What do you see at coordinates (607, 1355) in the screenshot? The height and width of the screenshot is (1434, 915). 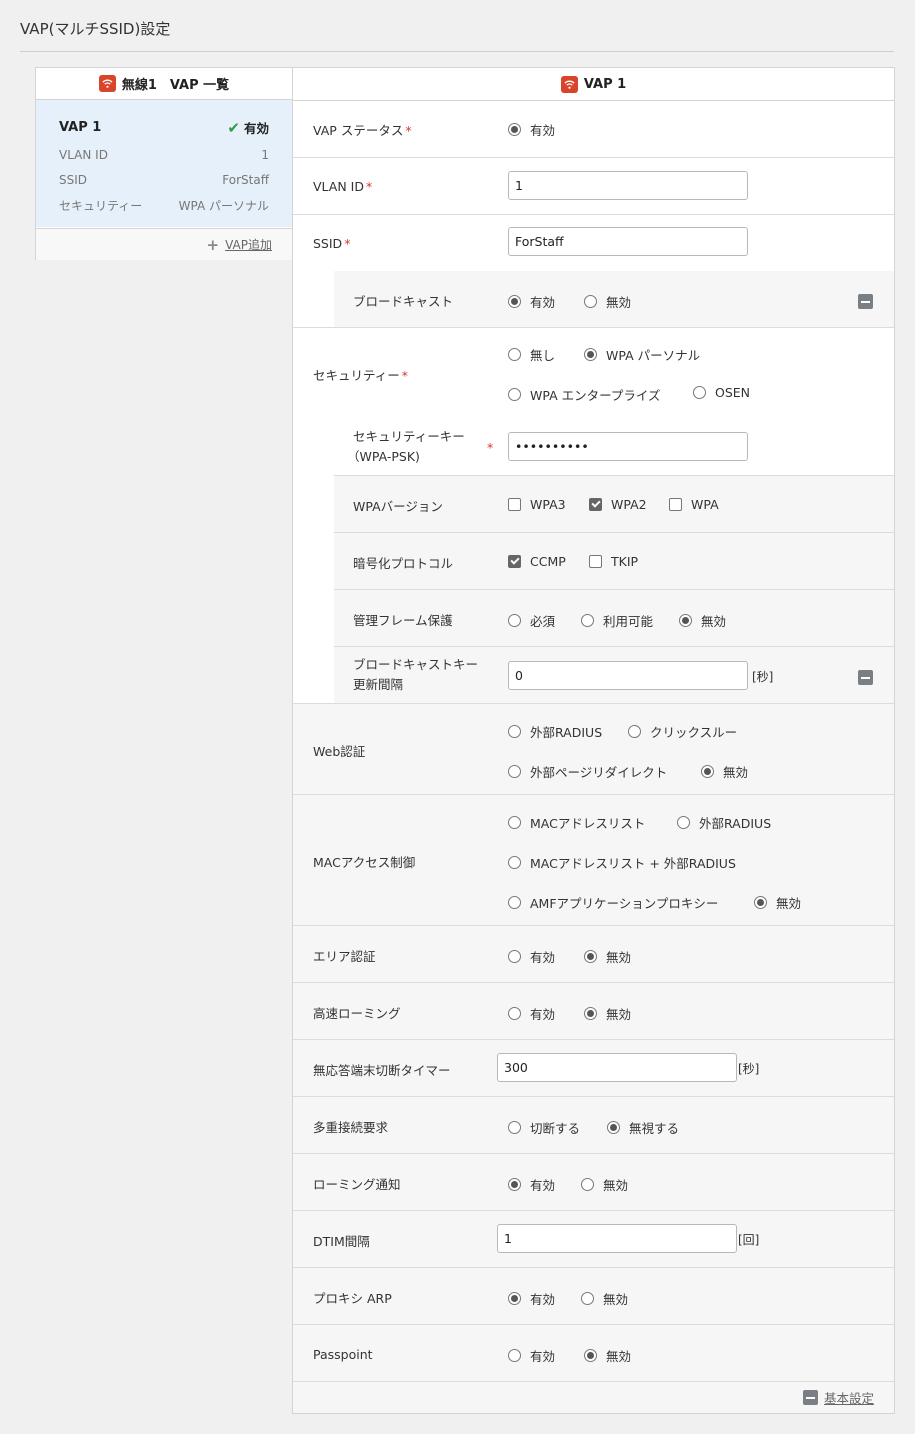 I see `passpoint-disabled-radio: 無効` at bounding box center [607, 1355].